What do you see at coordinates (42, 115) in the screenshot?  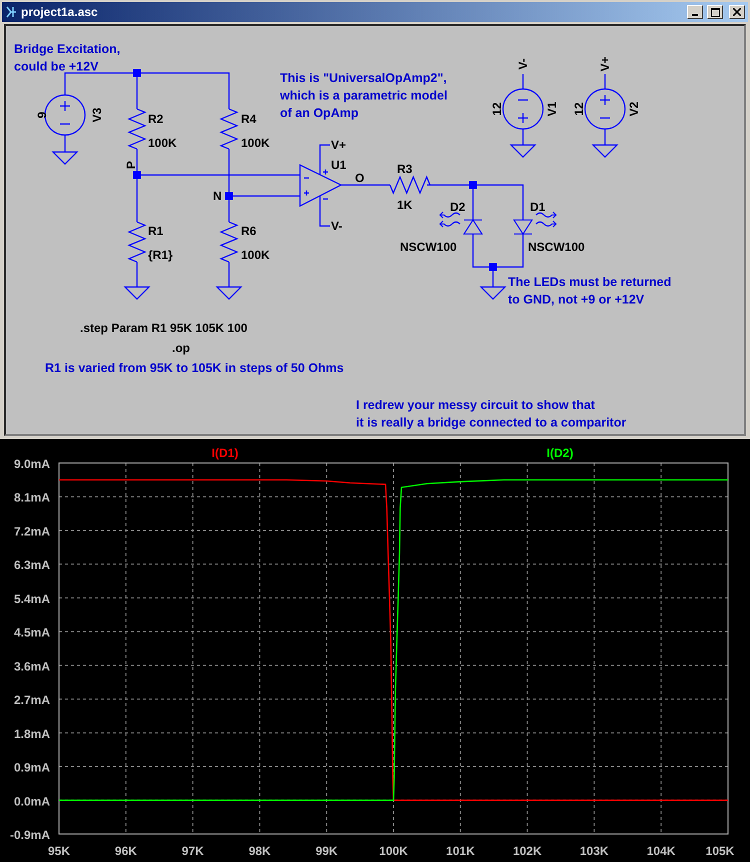 I see `component-value: 9` at bounding box center [42, 115].